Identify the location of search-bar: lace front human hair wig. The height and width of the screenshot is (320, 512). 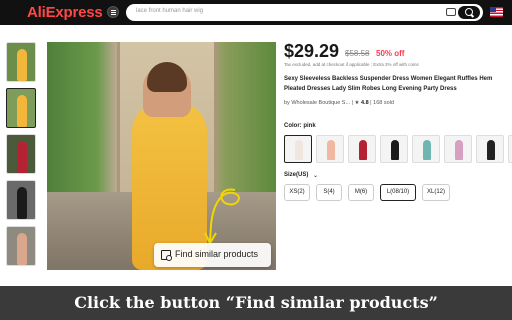
(304, 12).